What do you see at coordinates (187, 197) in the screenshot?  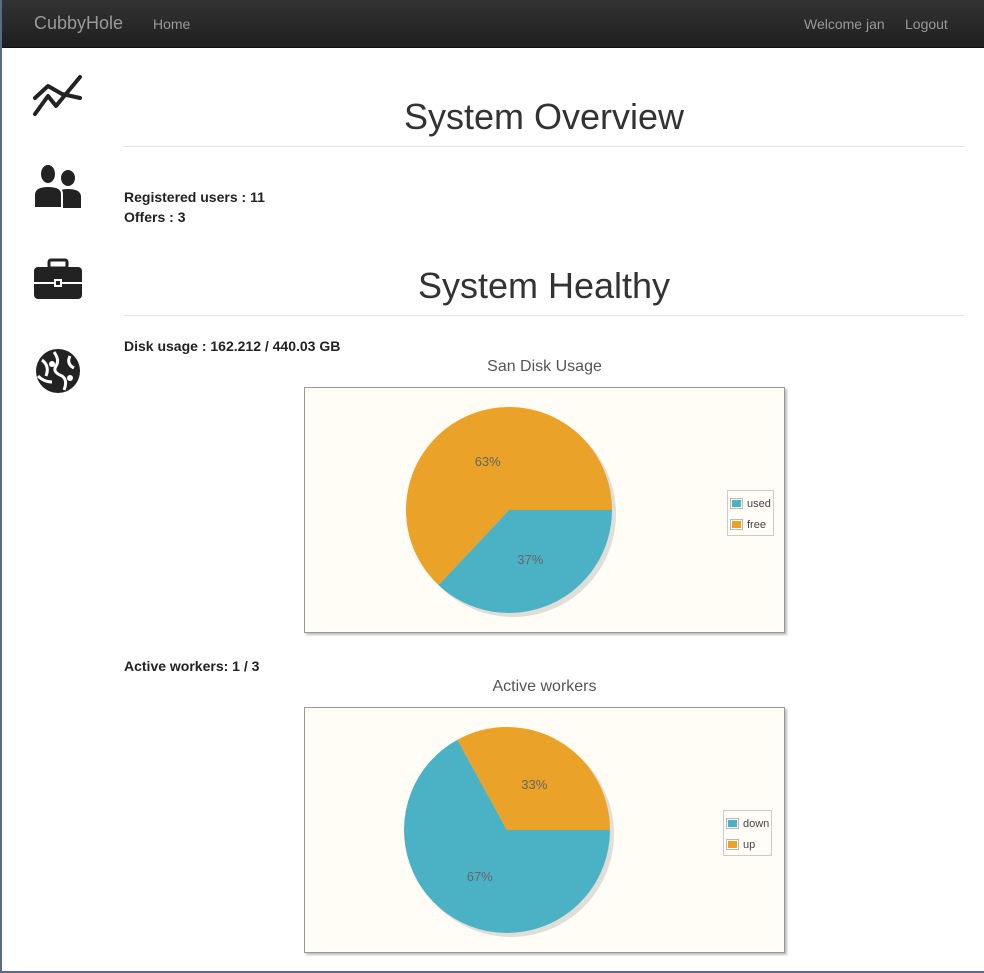 I see `registered-users-label: Registered users :` at bounding box center [187, 197].